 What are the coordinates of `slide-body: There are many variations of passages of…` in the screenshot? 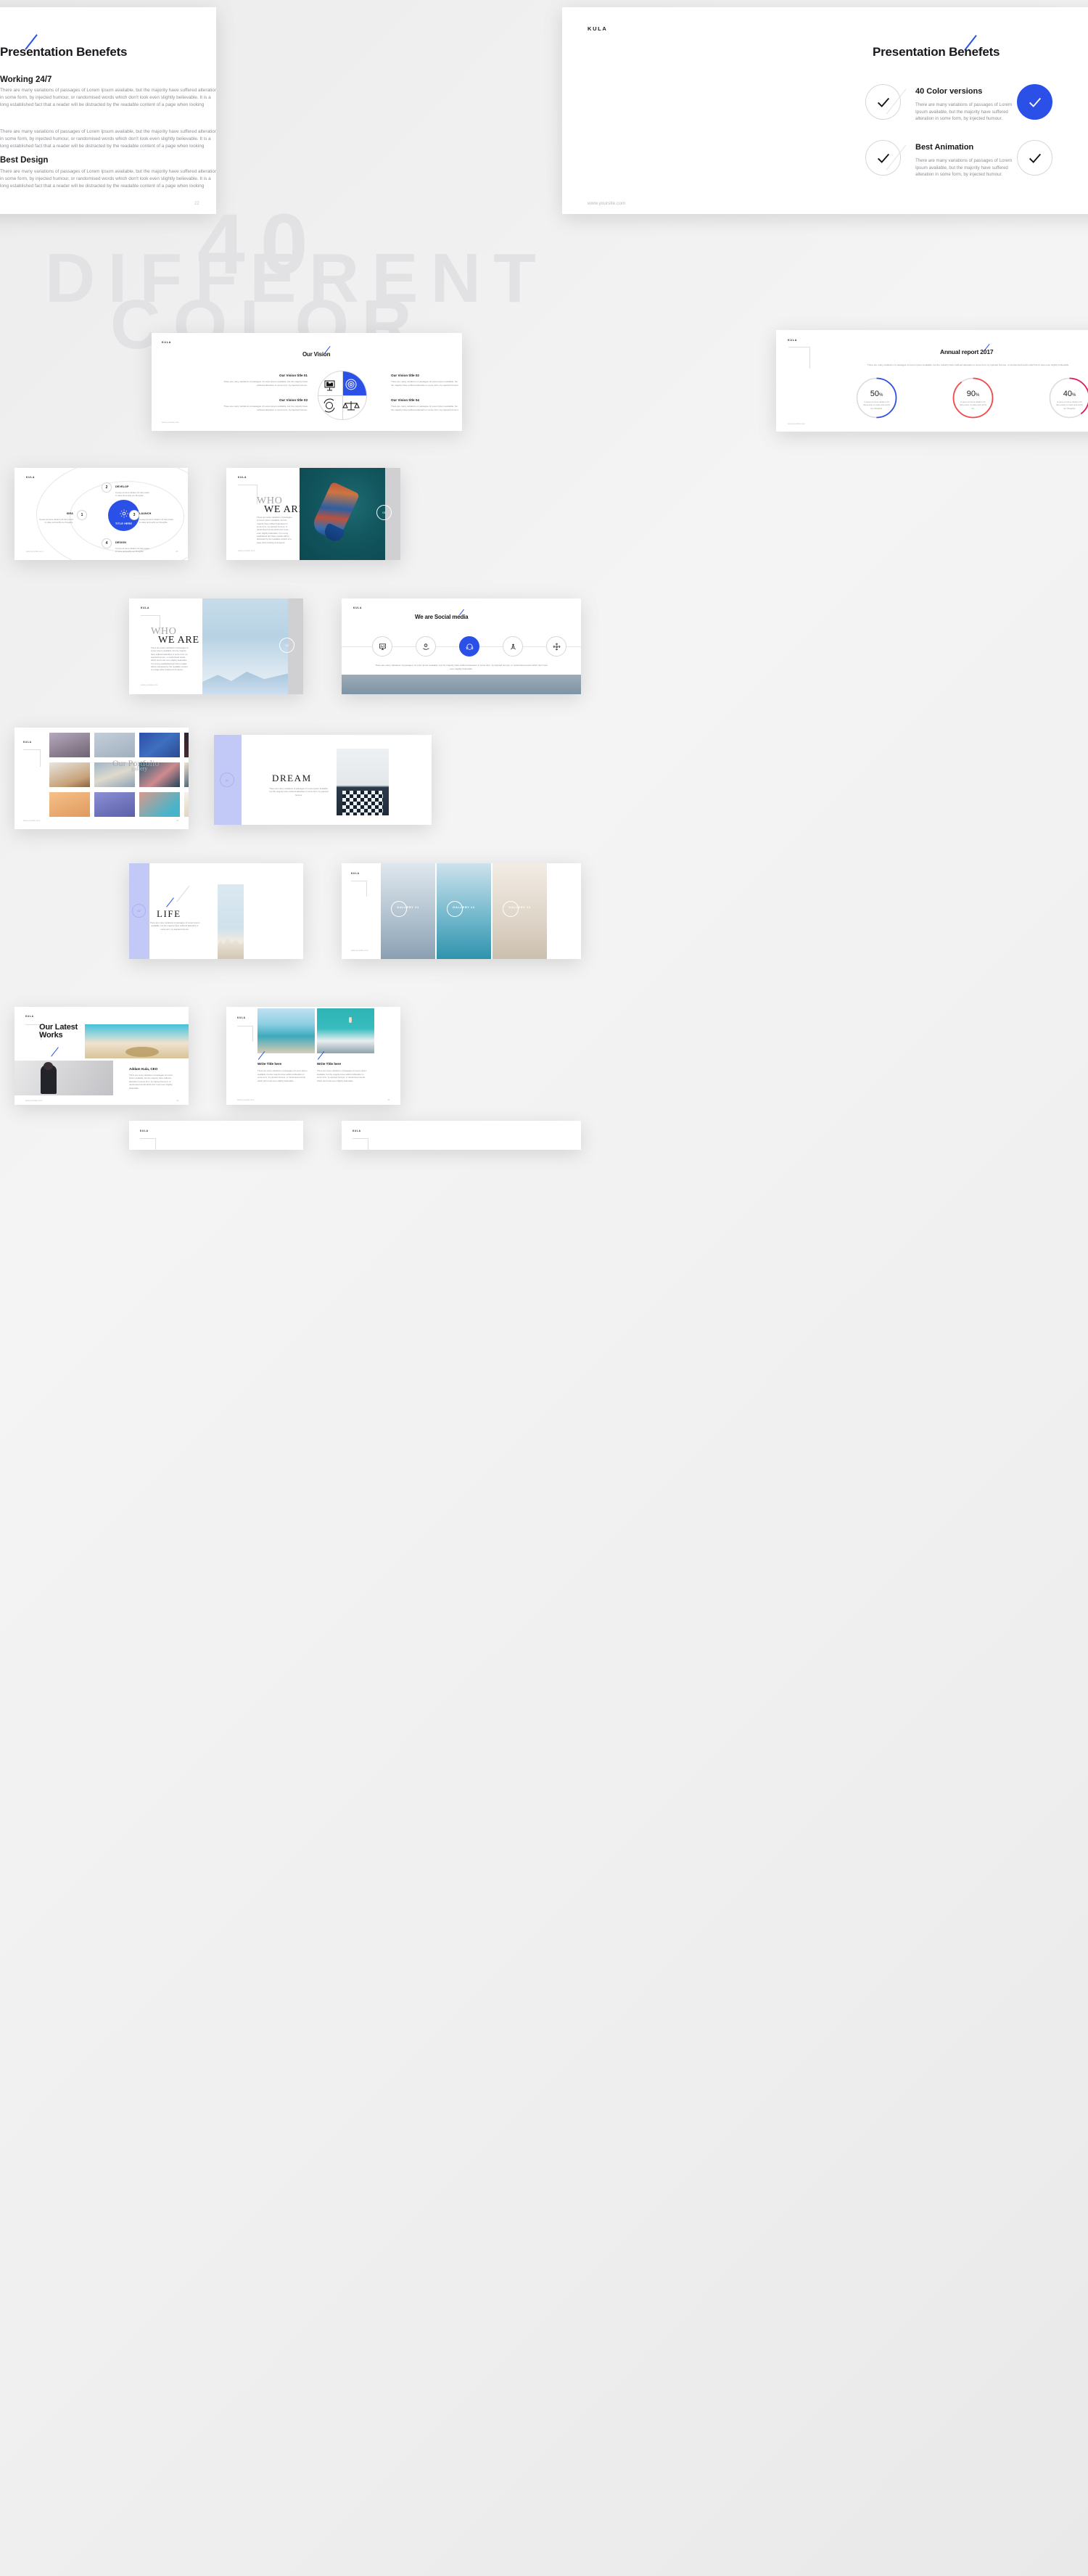 It's located at (462, 667).